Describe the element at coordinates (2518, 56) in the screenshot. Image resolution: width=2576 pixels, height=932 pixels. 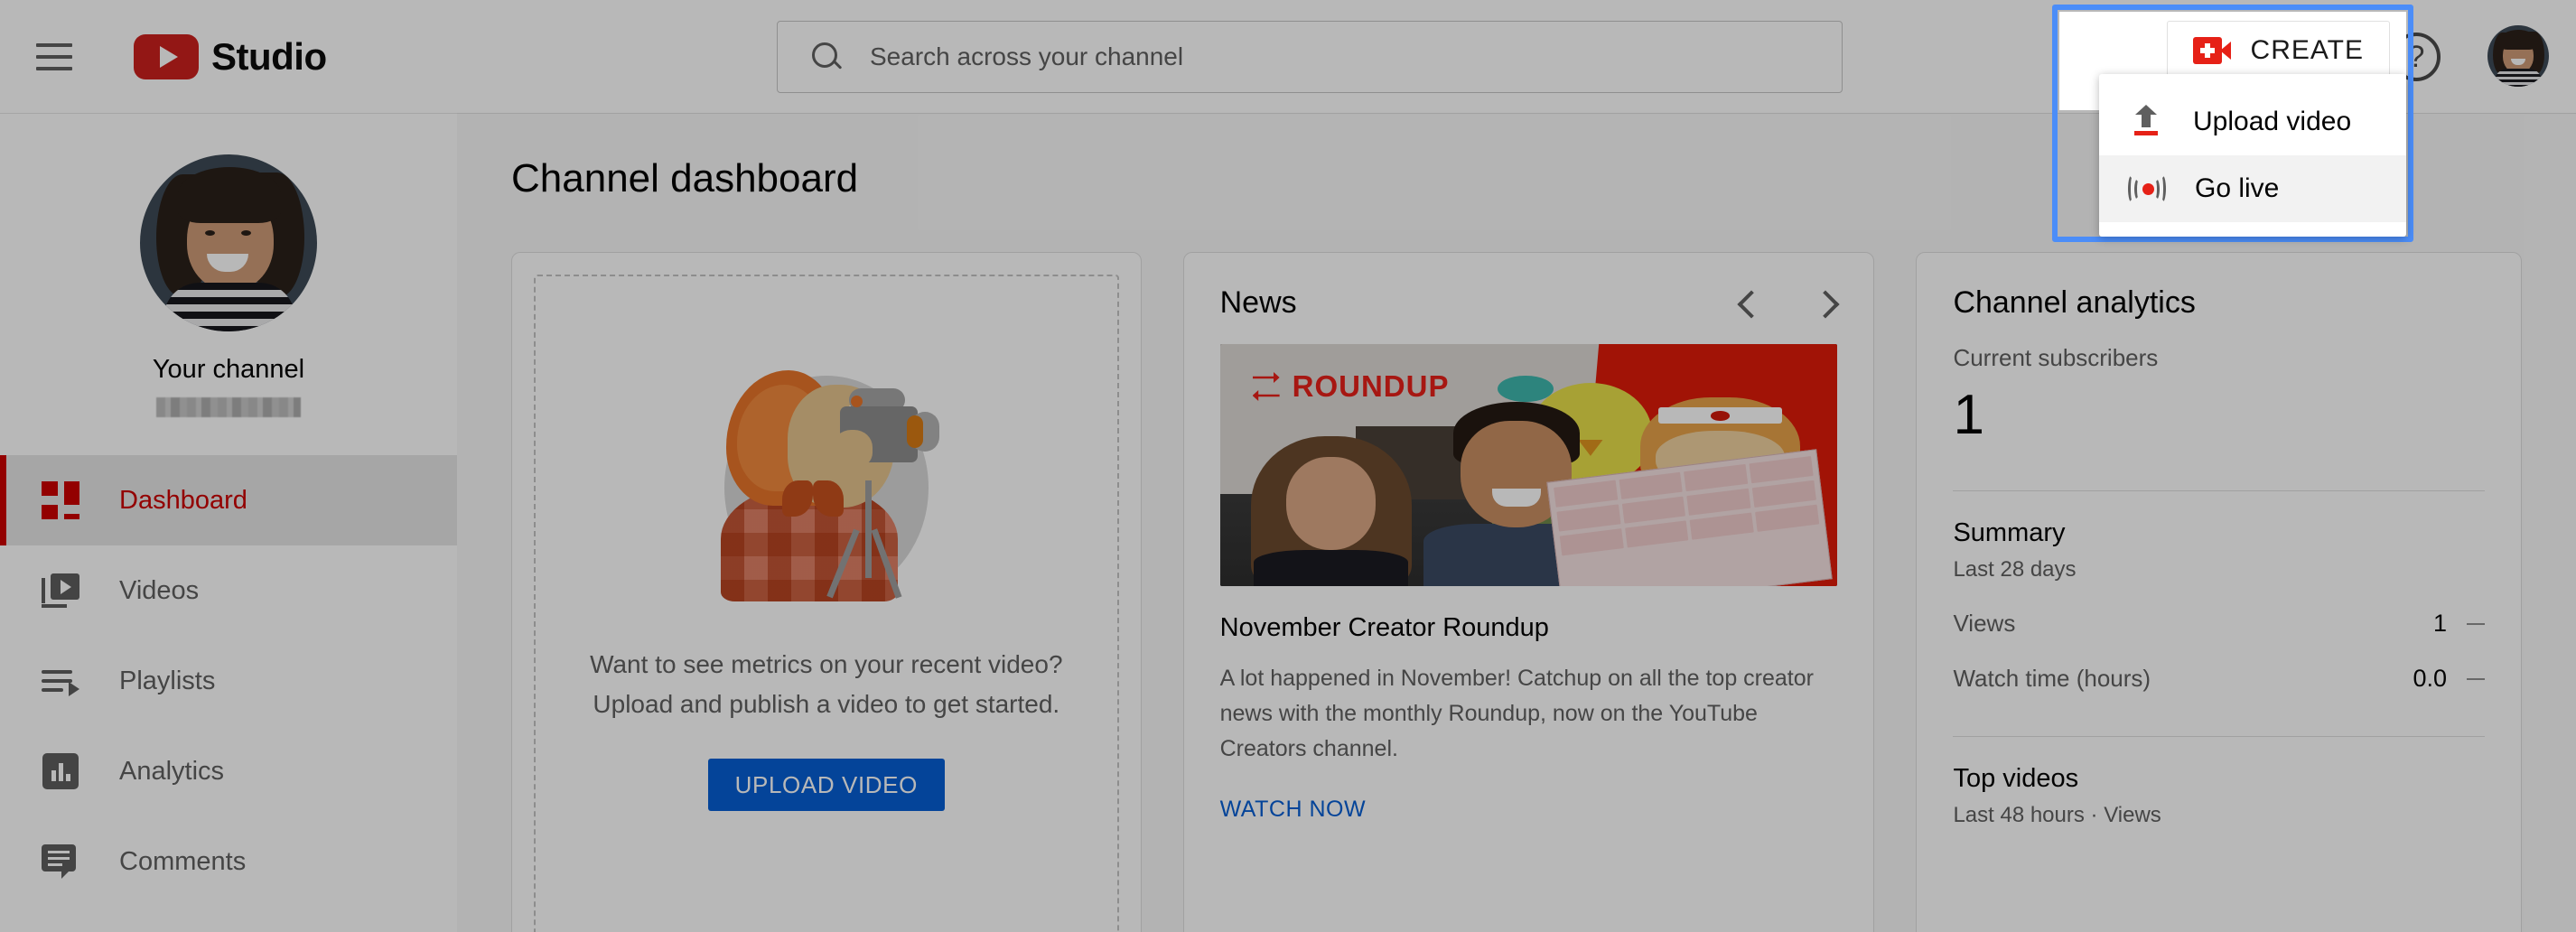
I see `avatar` at that location.